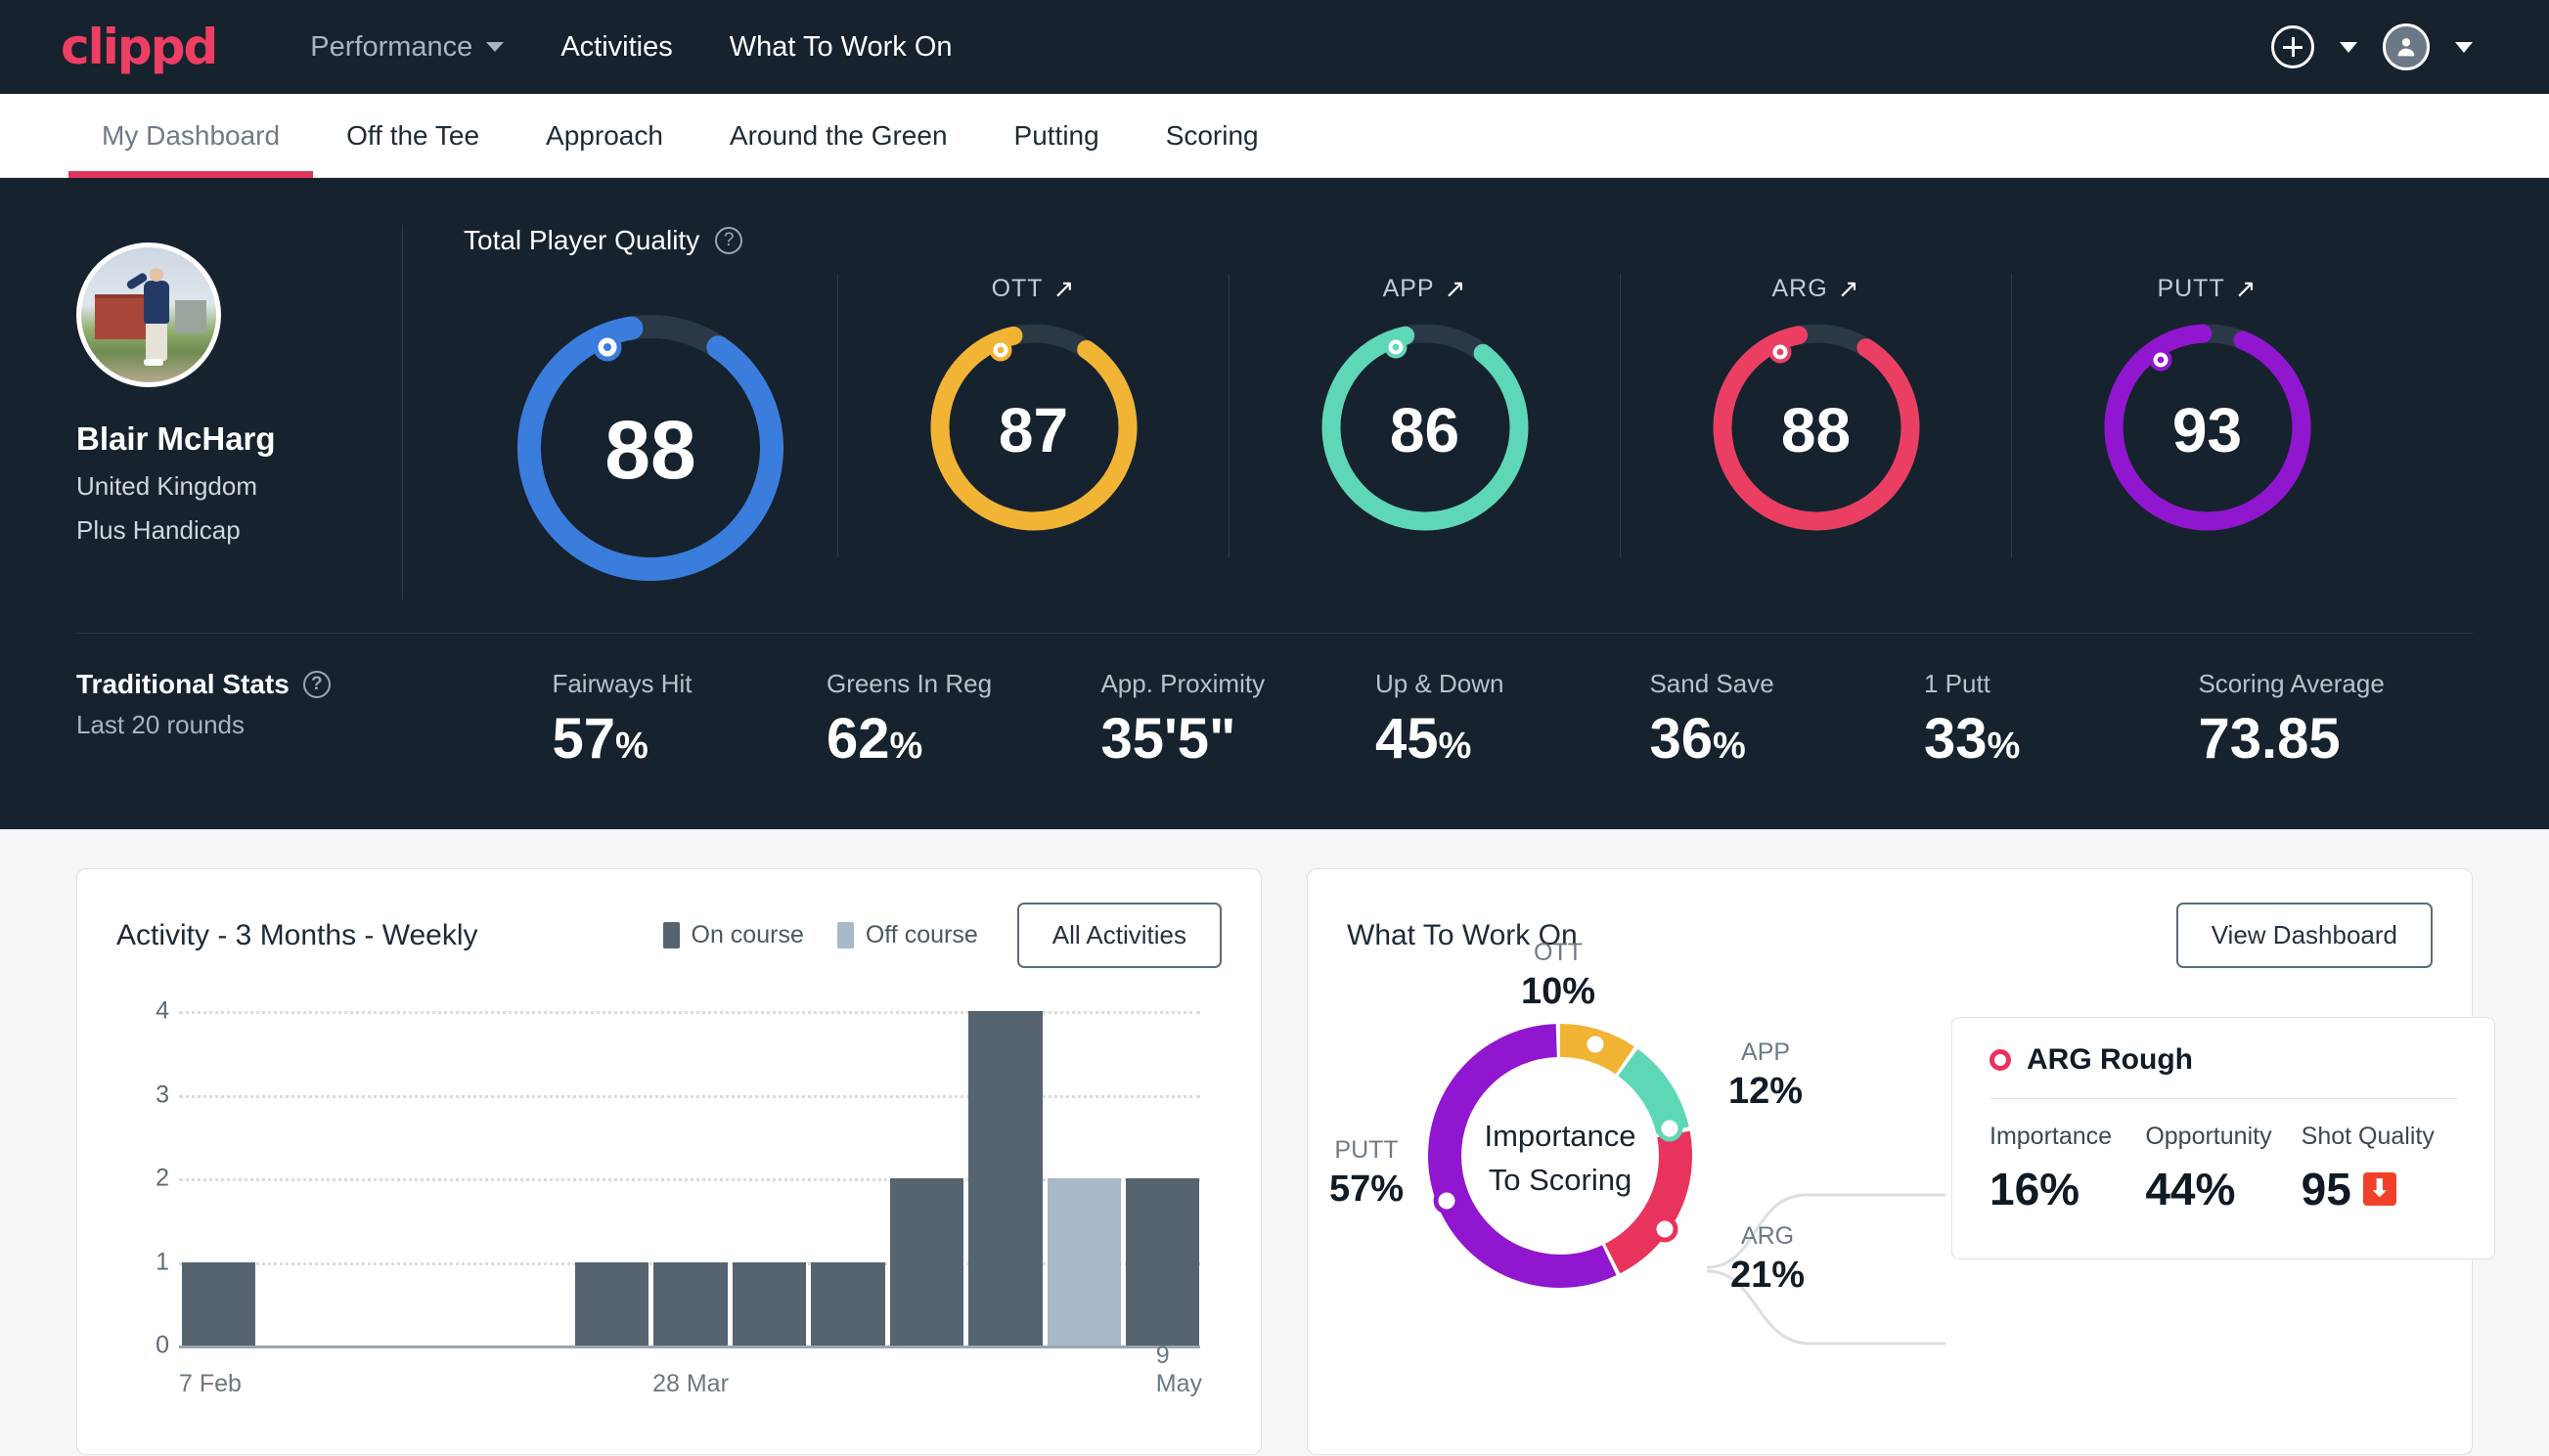 The image size is (2549, 1456). What do you see at coordinates (1064, 288) in the screenshot?
I see `trend-up-icon: ↗` at bounding box center [1064, 288].